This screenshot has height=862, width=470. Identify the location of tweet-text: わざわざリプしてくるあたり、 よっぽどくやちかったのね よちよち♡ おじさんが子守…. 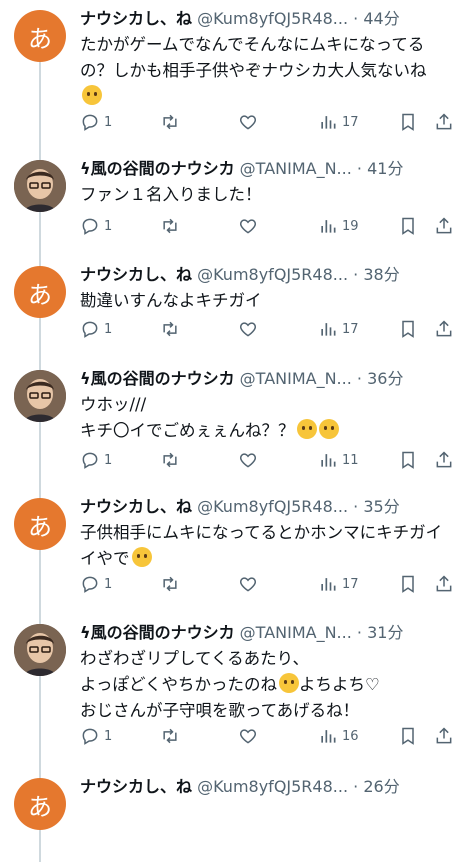
(230, 684).